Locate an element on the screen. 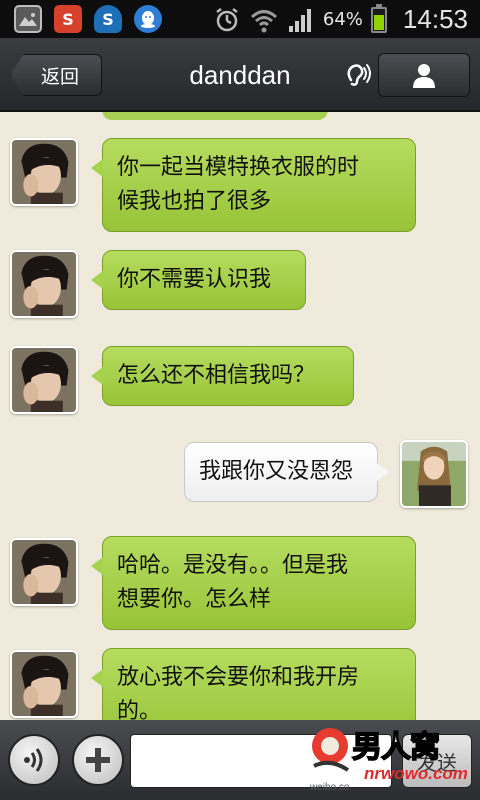  incoming-message: 放心我不会要你和我开房 的。 is located at coordinates (253, 684).